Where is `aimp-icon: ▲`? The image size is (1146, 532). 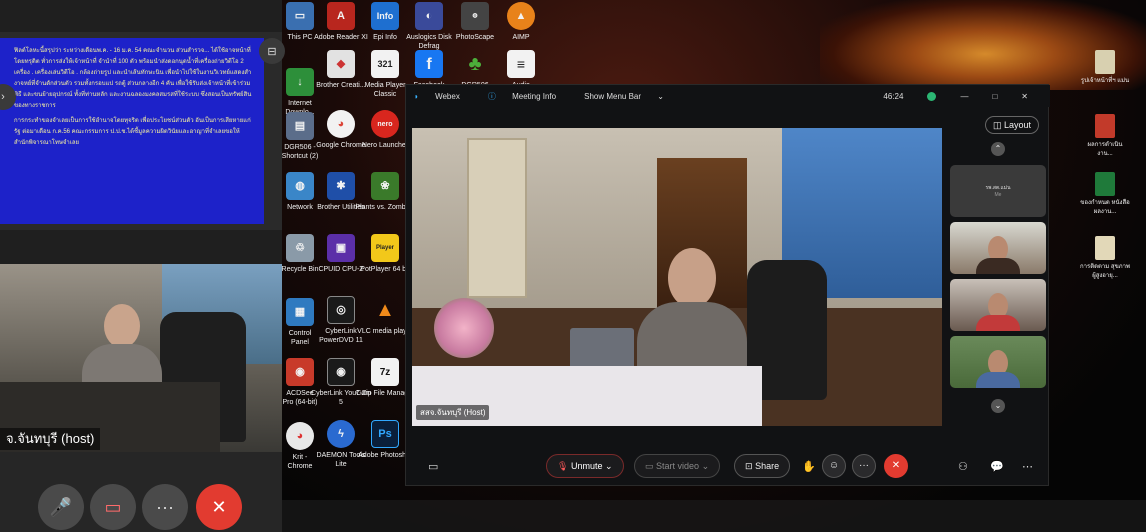 aimp-icon: ▲ is located at coordinates (521, 16).